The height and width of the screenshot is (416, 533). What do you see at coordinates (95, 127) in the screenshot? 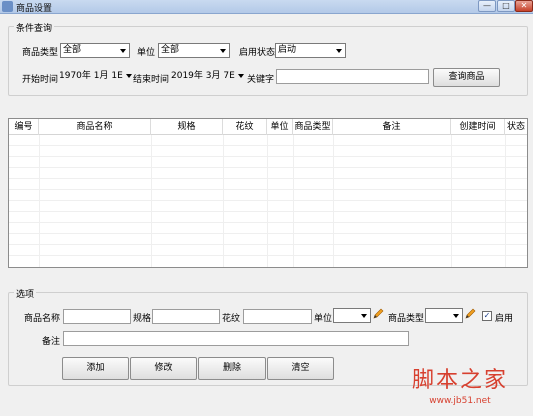
I see `column-header-name: 商品名称` at bounding box center [95, 127].